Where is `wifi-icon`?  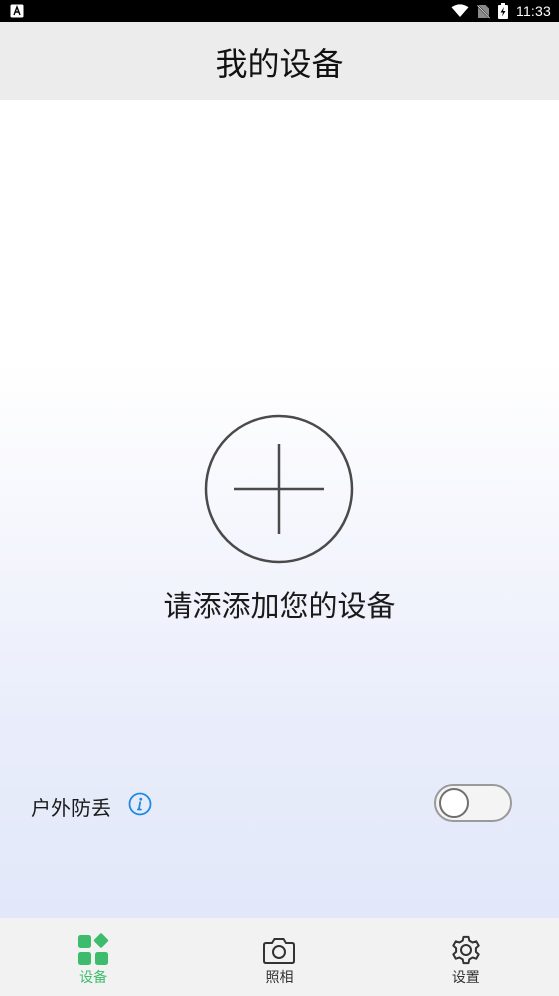 wifi-icon is located at coordinates (460, 10).